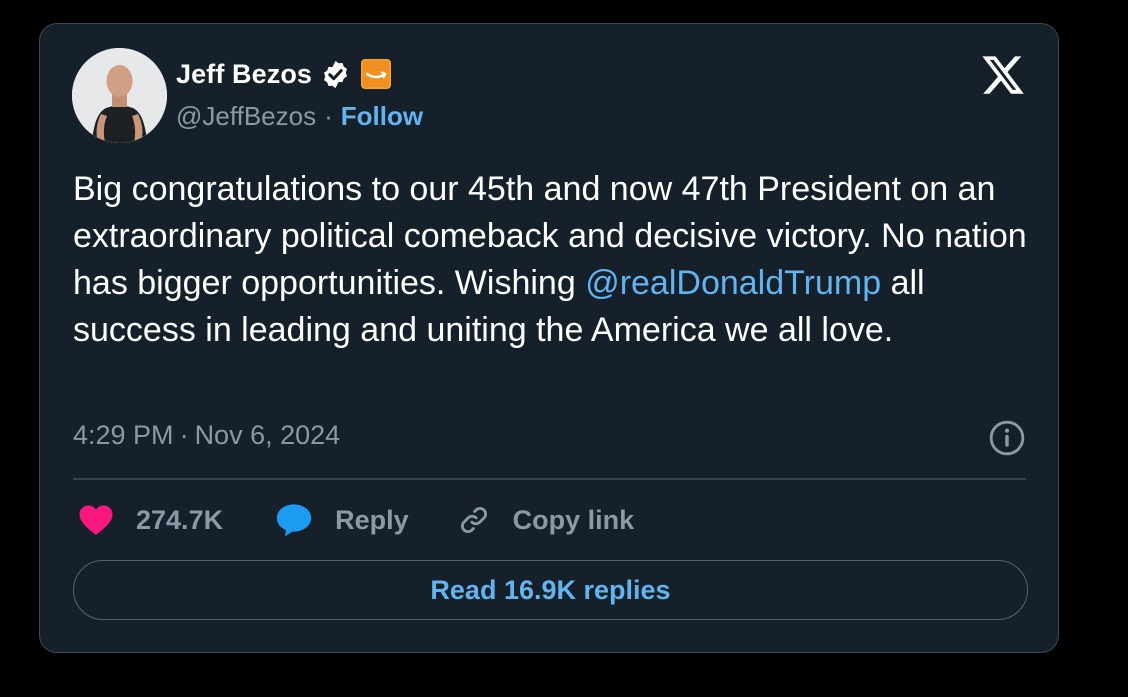 The width and height of the screenshot is (1128, 697). Describe the element at coordinates (549, 479) in the screenshot. I see `divider` at that location.